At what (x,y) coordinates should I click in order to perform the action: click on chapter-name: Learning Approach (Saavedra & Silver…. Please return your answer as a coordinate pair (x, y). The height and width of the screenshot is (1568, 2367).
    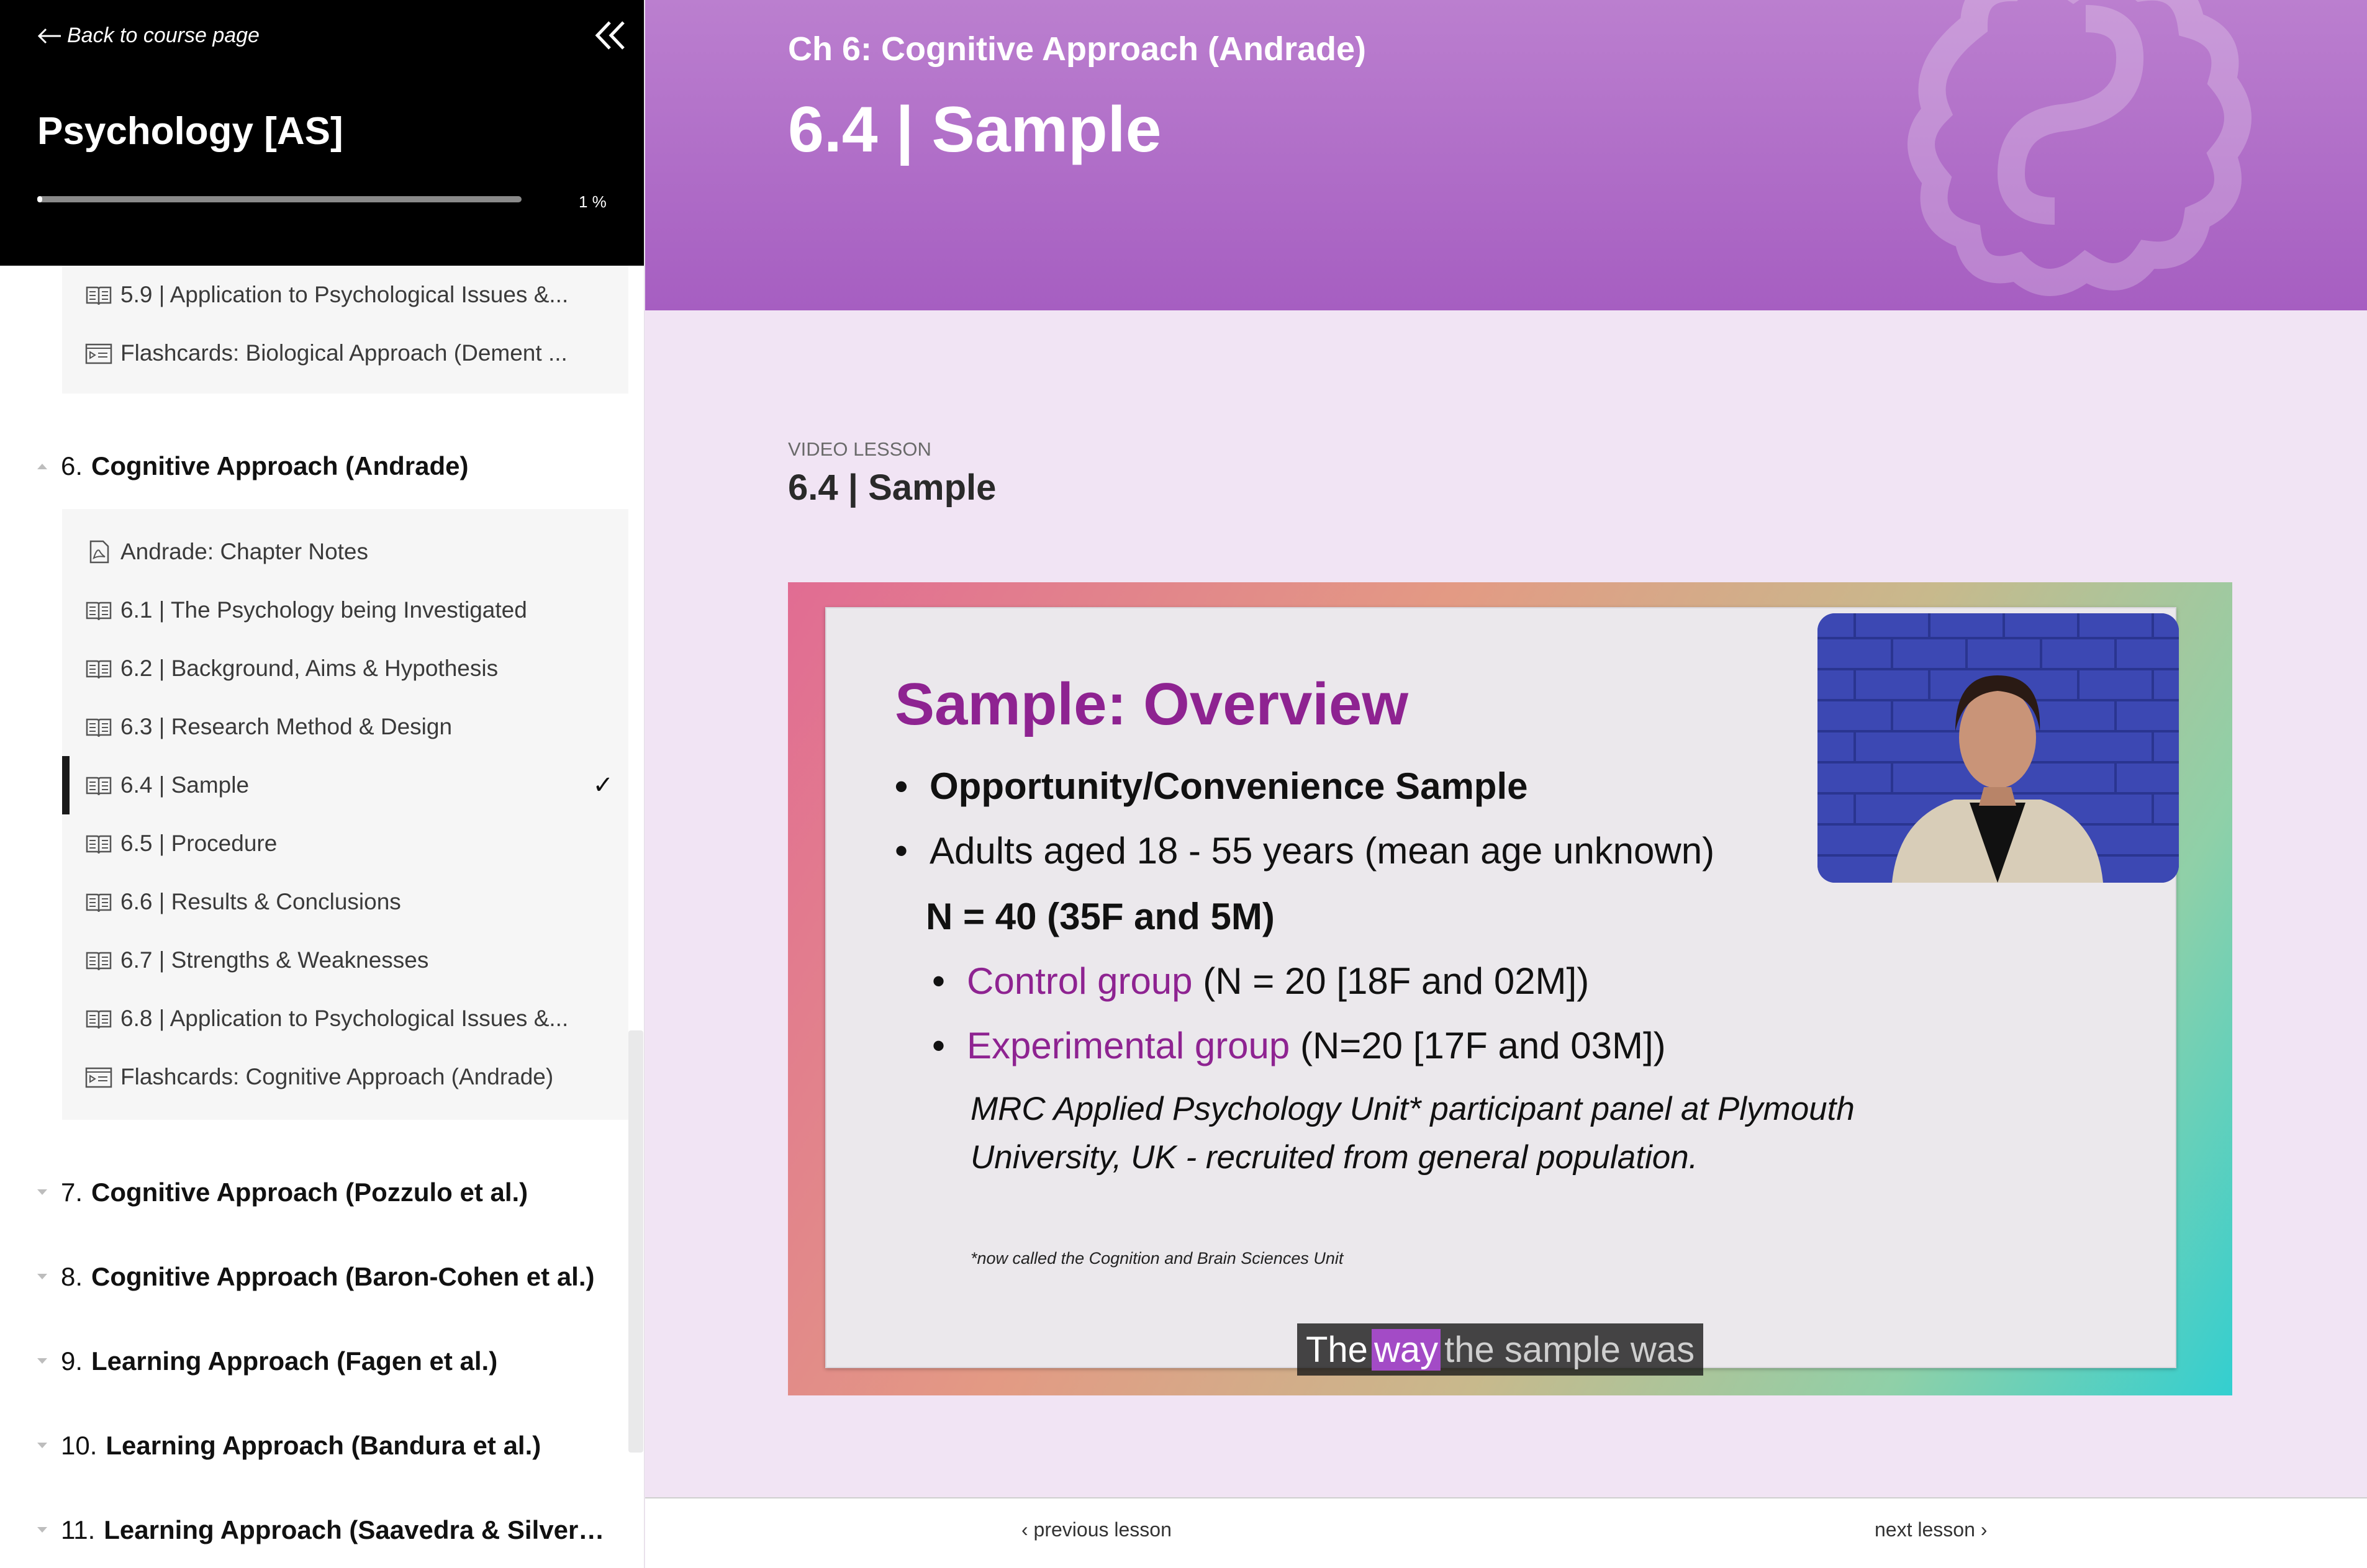
    Looking at the image, I should click on (354, 1530).